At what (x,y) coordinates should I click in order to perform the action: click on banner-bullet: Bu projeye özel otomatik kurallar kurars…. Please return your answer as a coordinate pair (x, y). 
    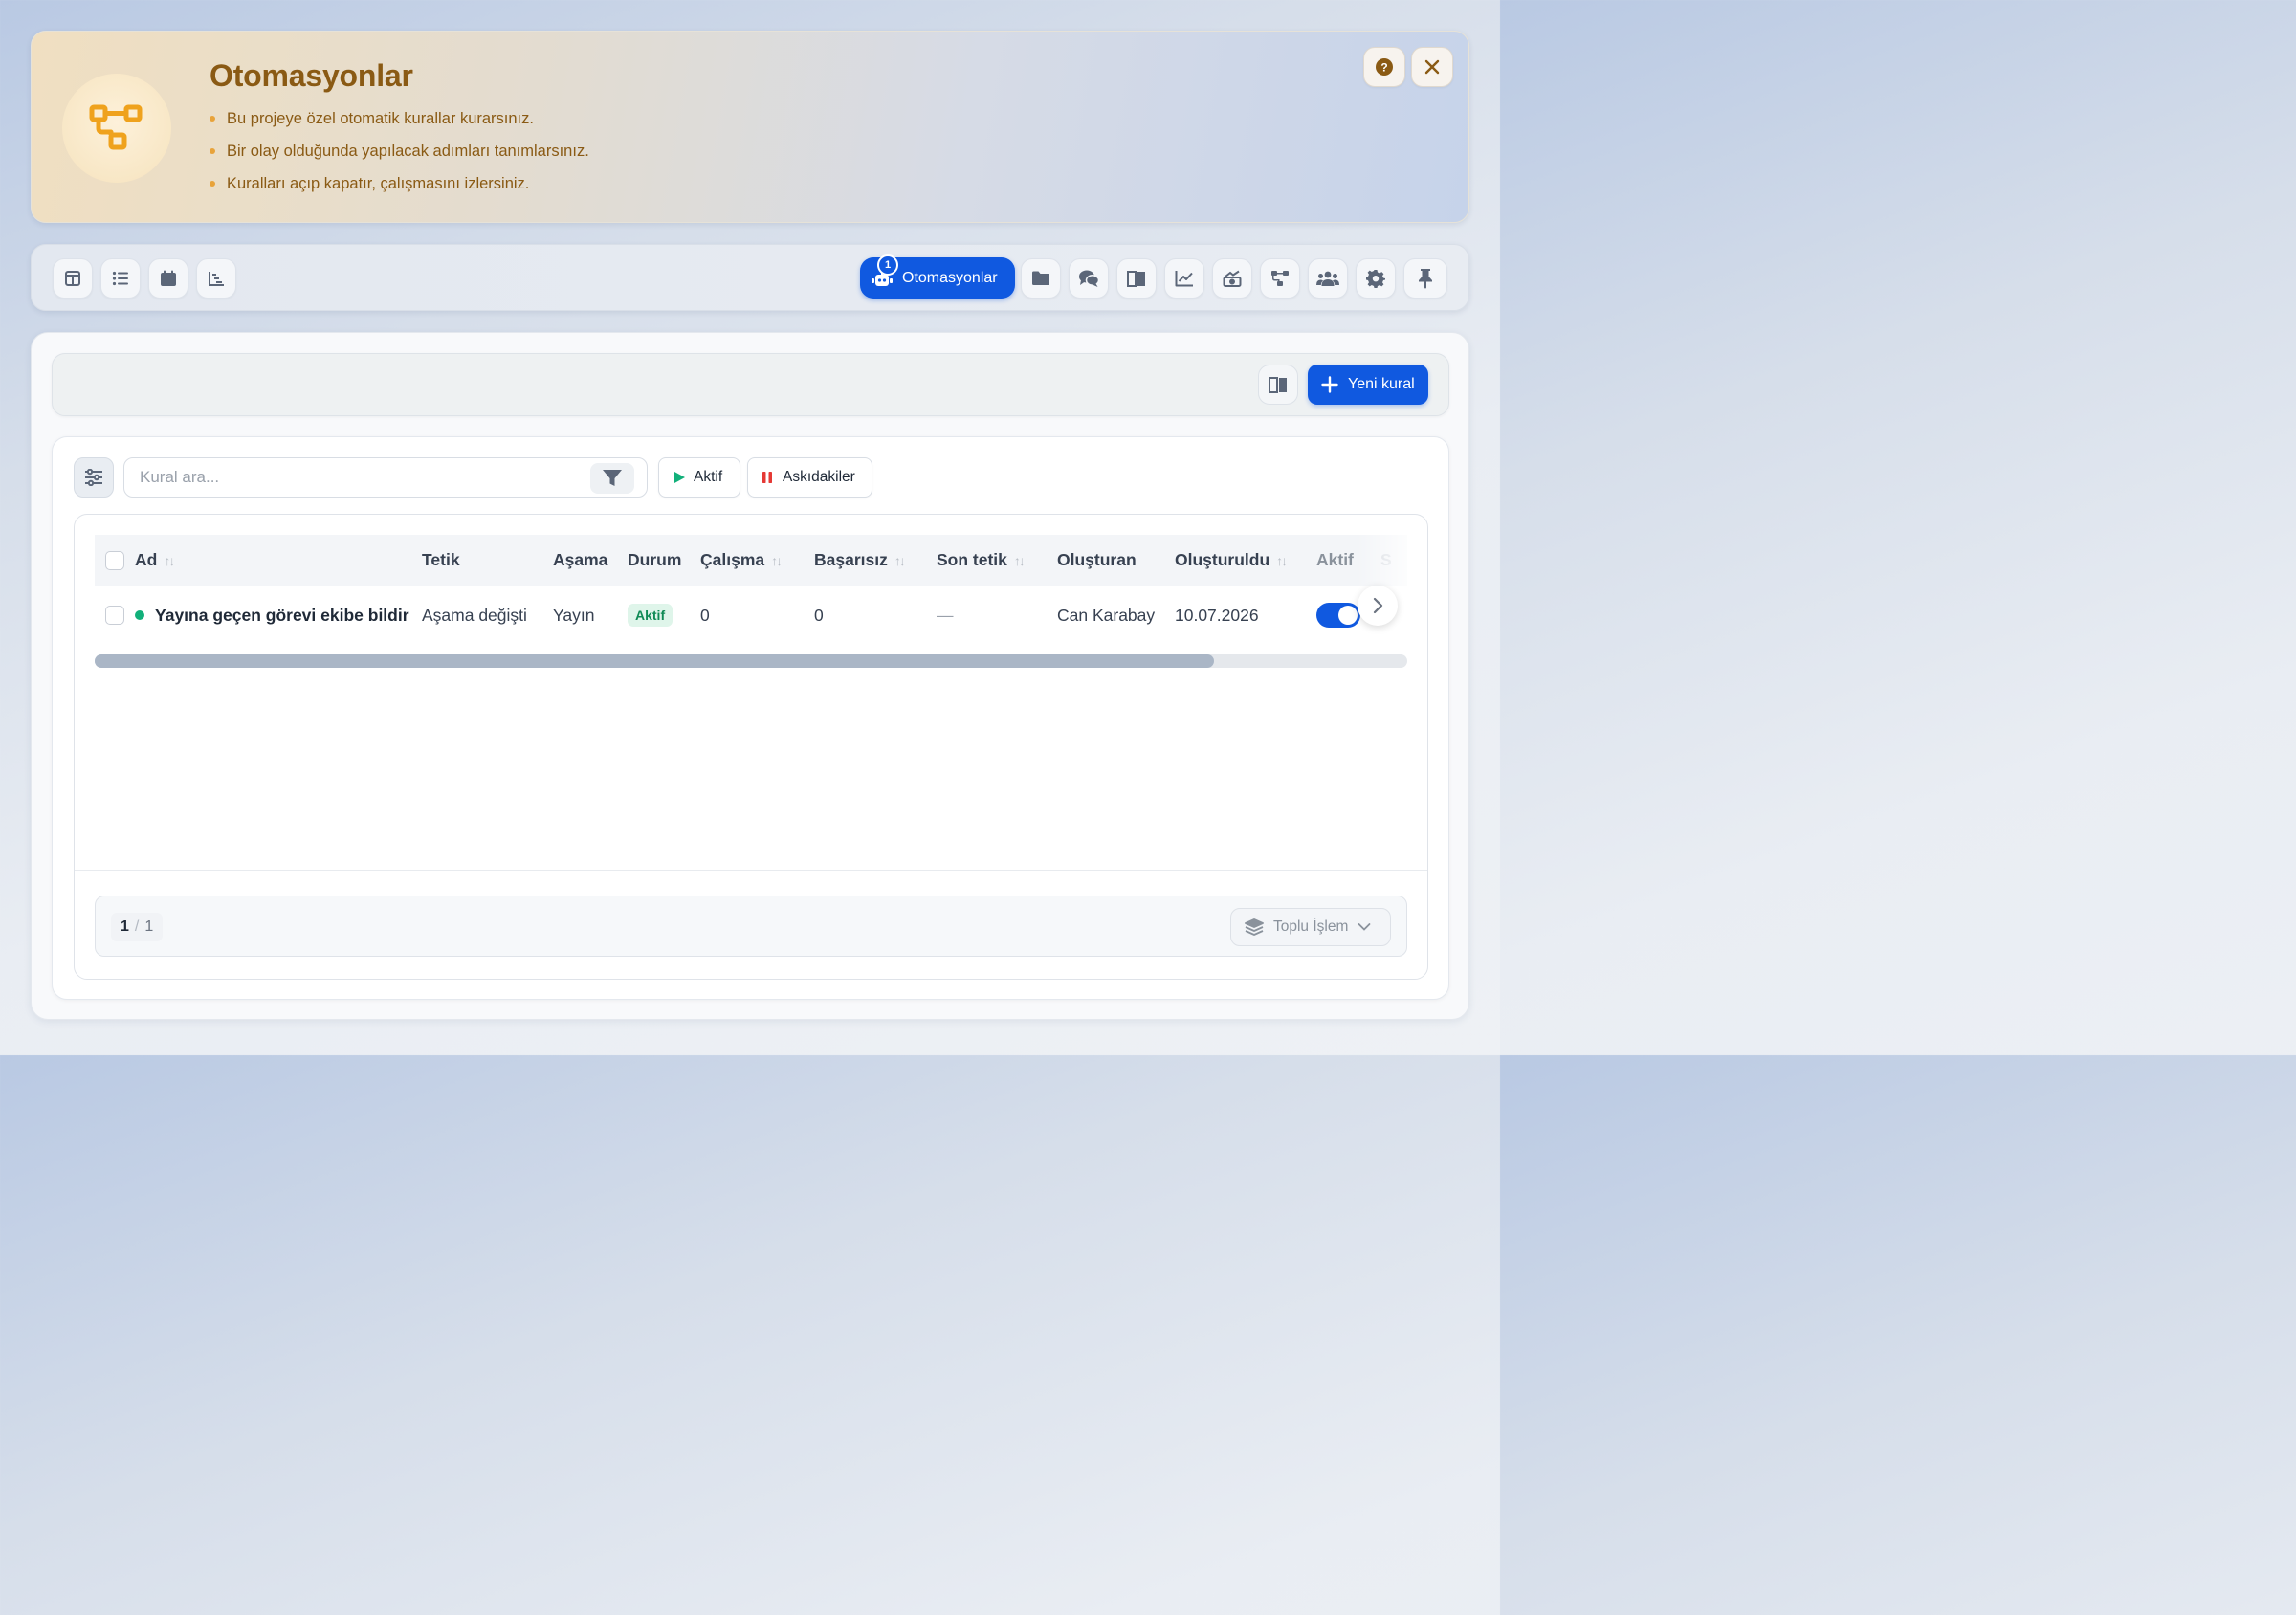
    Looking at the image, I should click on (399, 124).